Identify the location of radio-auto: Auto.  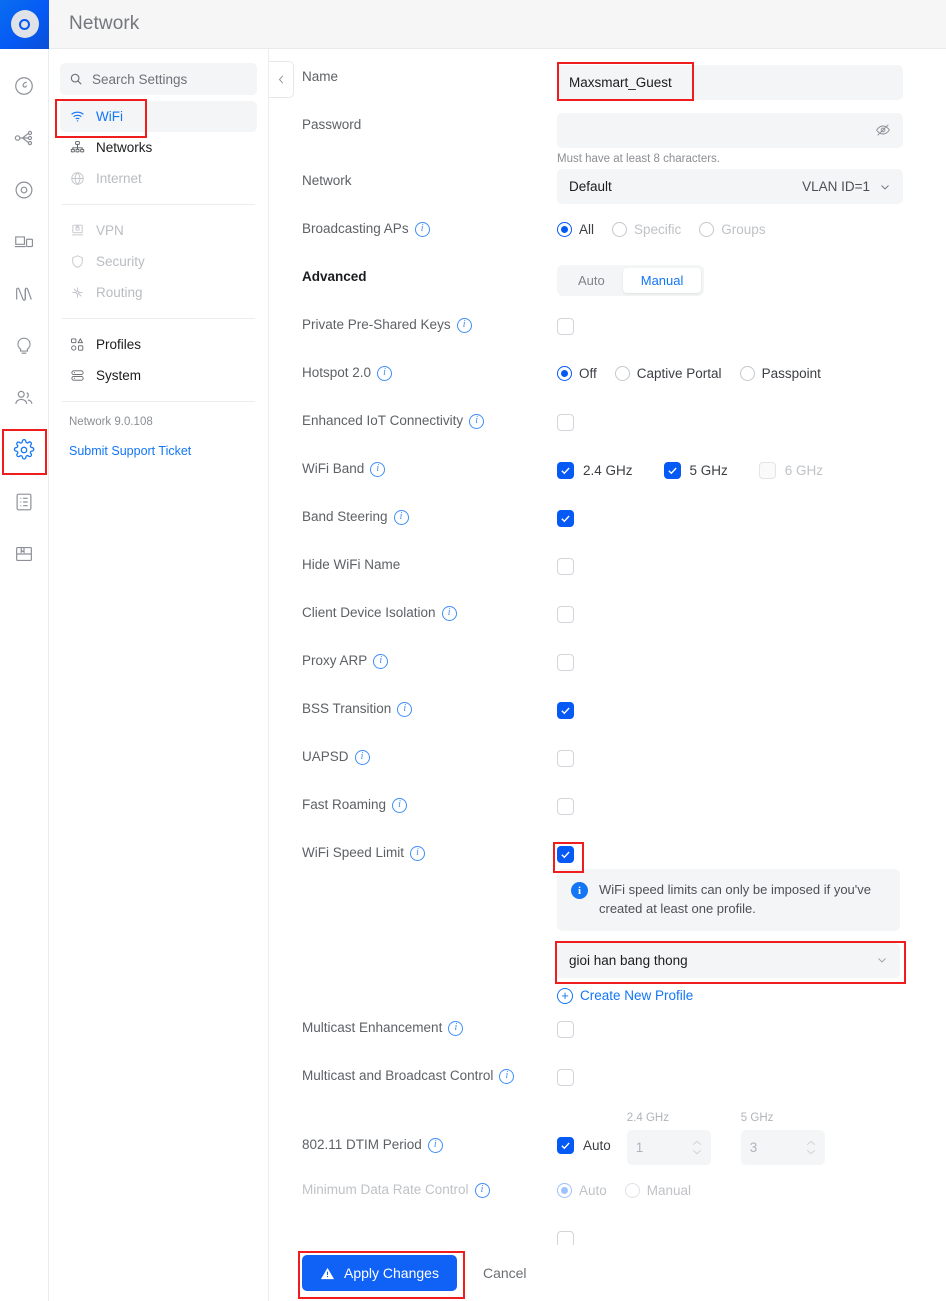
(582, 1190).